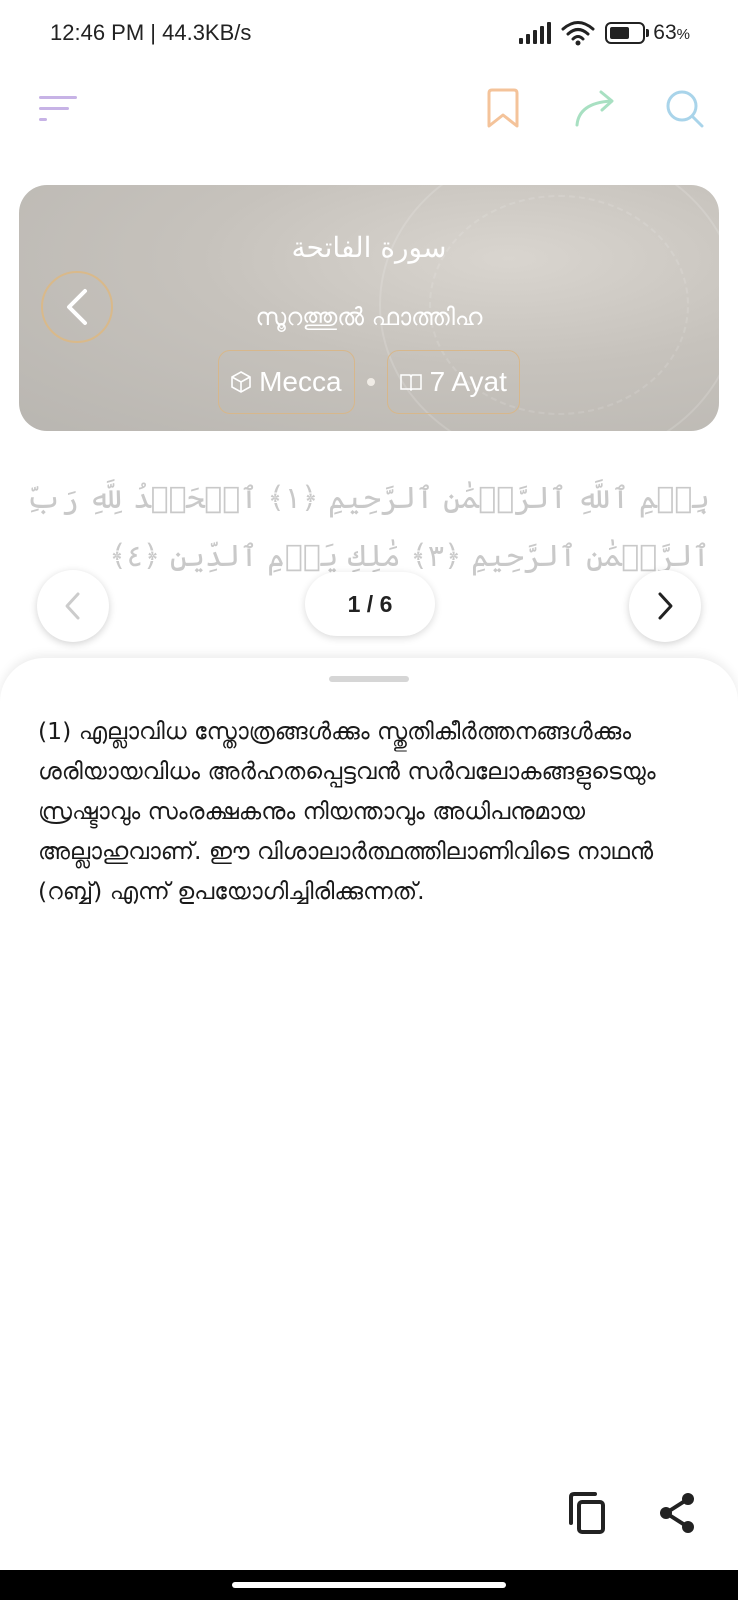  I want to click on signal-icon, so click(535, 33).